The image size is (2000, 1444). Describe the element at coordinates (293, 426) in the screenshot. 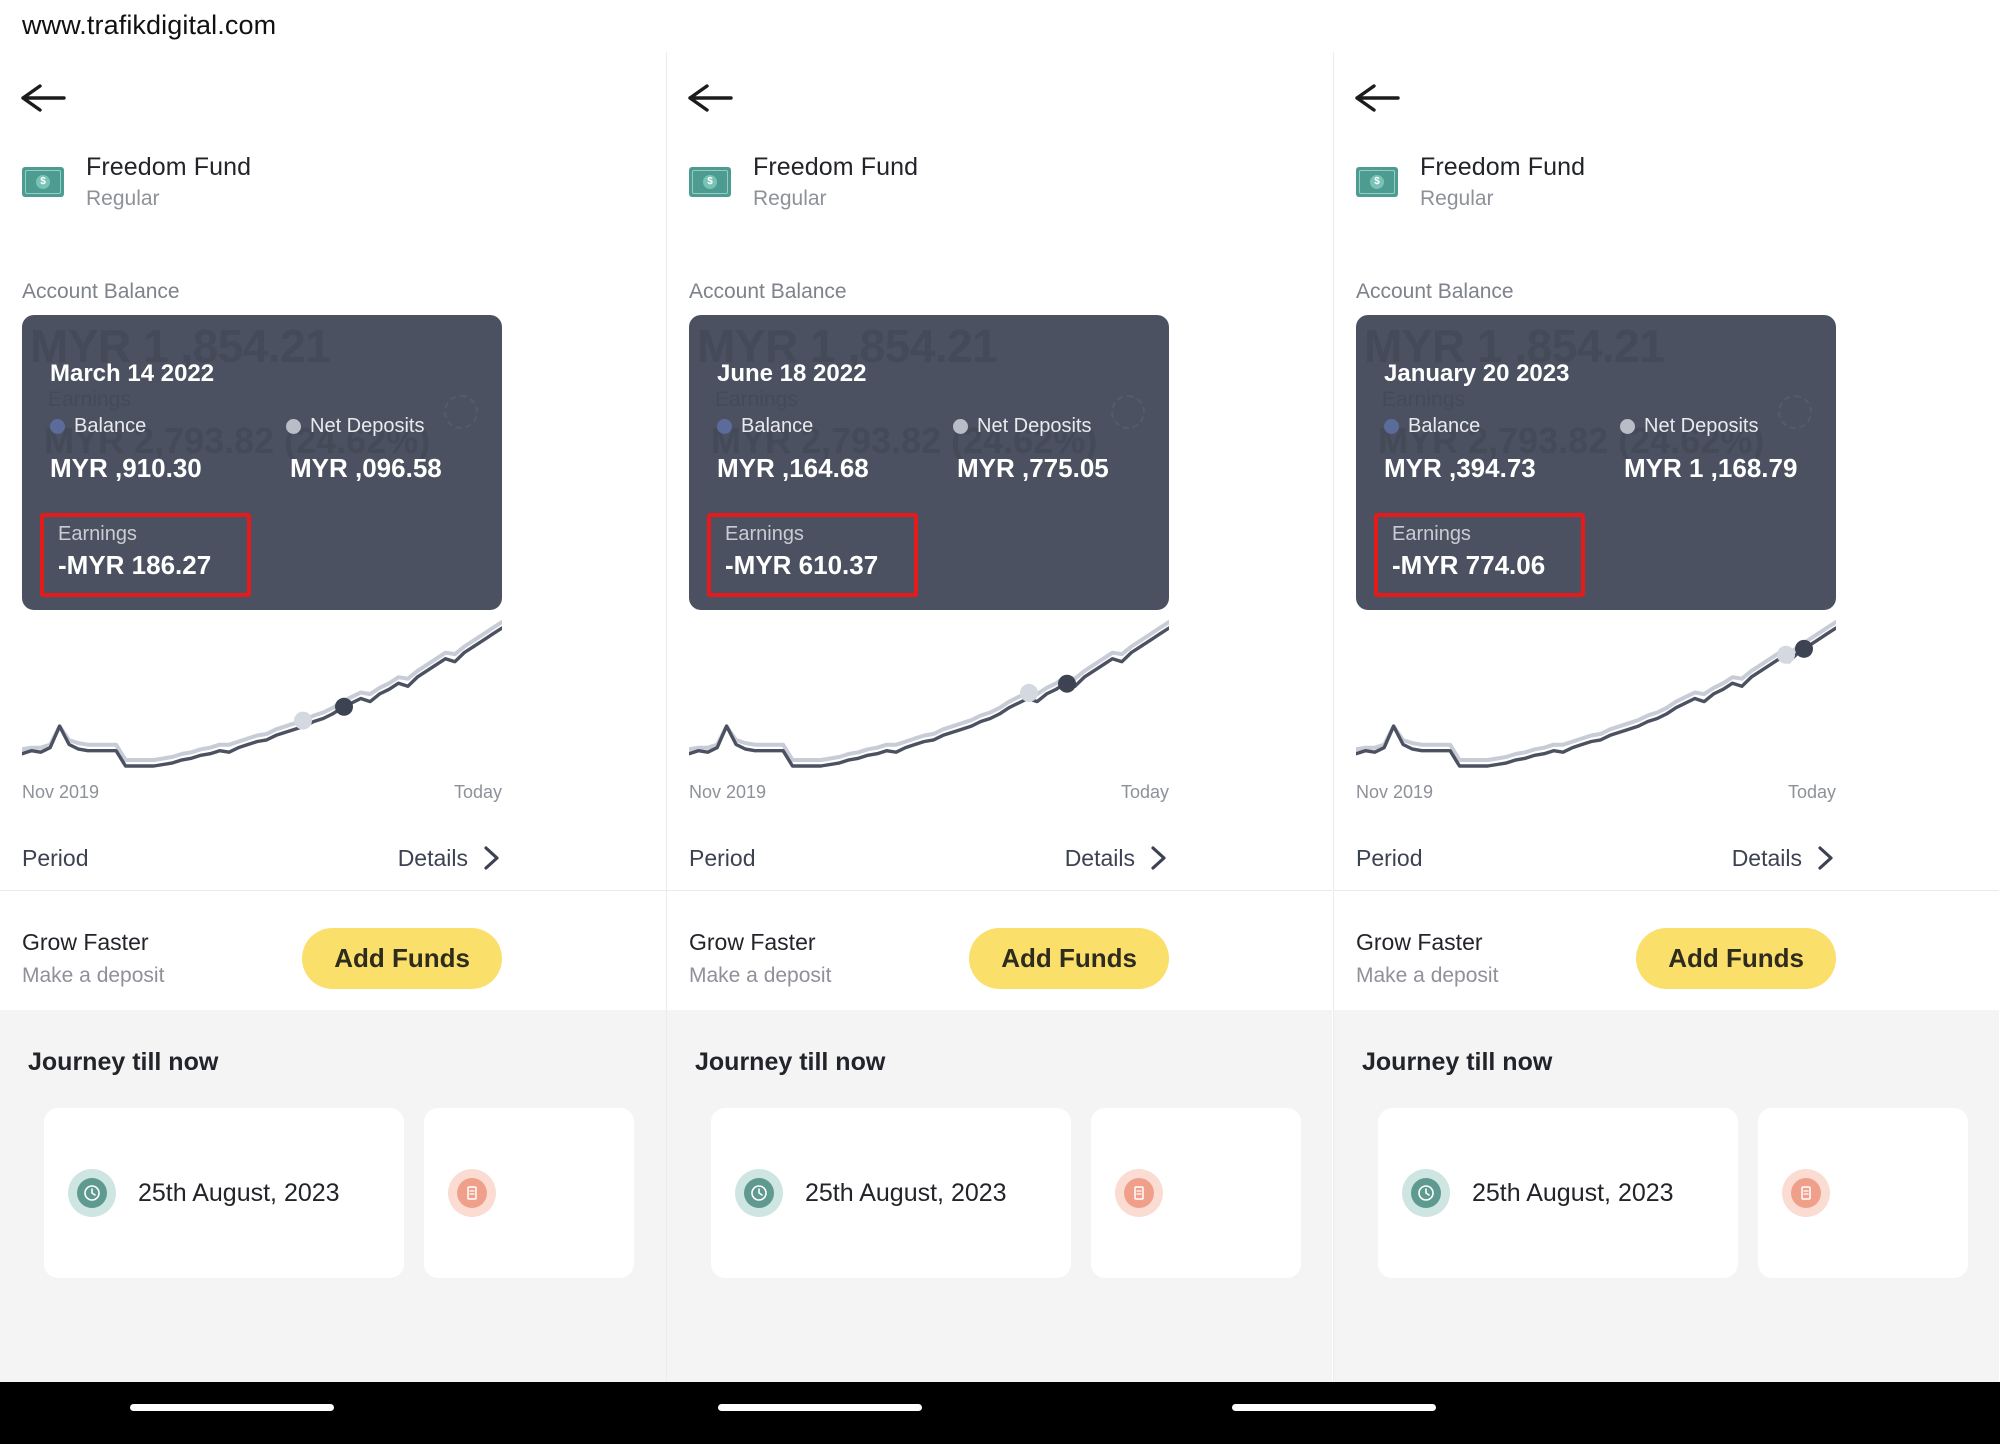

I see `net-deposits-dot-icon` at that location.